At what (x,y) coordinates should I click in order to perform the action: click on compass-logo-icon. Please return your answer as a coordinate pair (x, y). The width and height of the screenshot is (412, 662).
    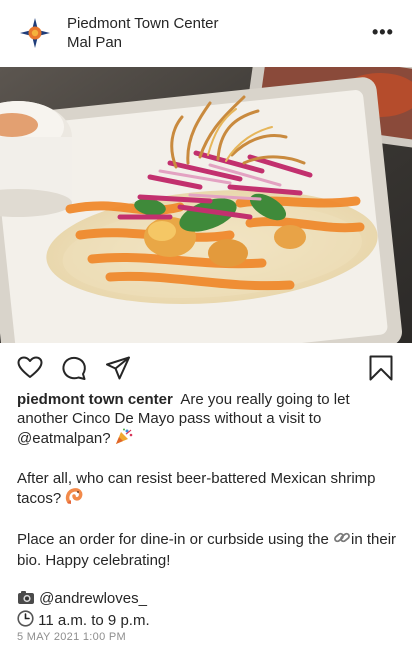
    Looking at the image, I should click on (35, 33).